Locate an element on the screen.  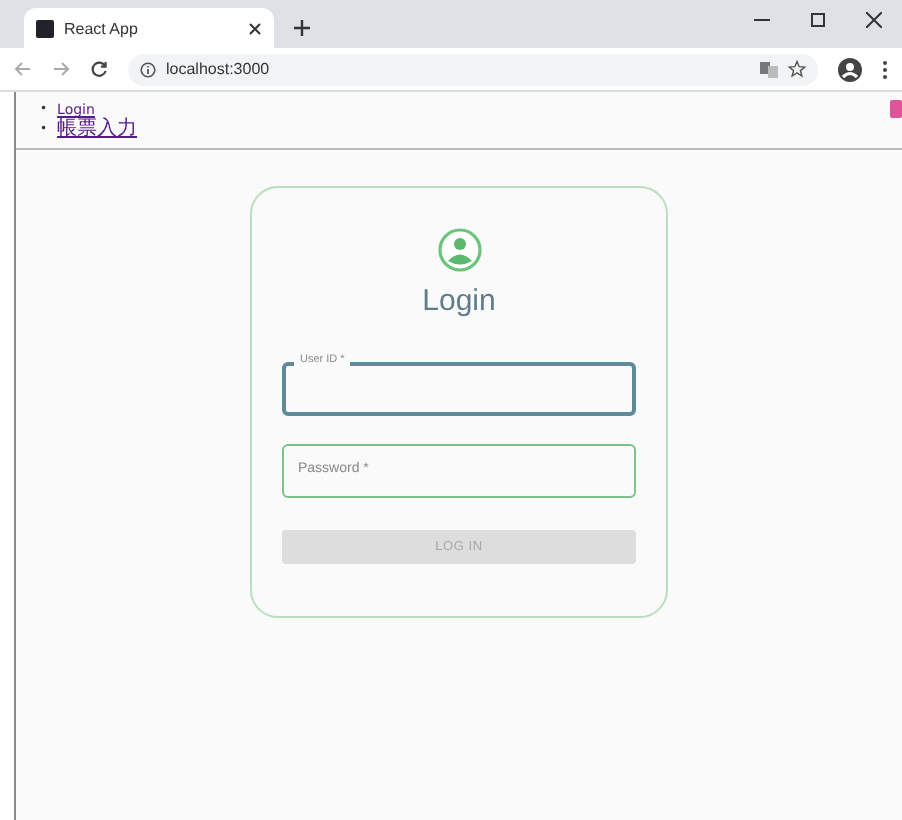
url-text: localhost:3000 is located at coordinates (219, 69).